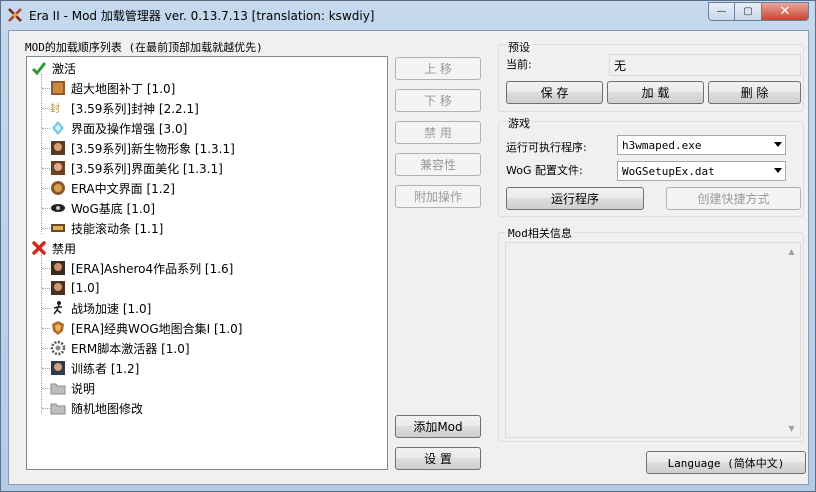 The height and width of the screenshot is (492, 816). Describe the element at coordinates (153, 148) in the screenshot. I see `mod-item-label: [3.59系列]新生物形象 [1.3.1]` at that location.